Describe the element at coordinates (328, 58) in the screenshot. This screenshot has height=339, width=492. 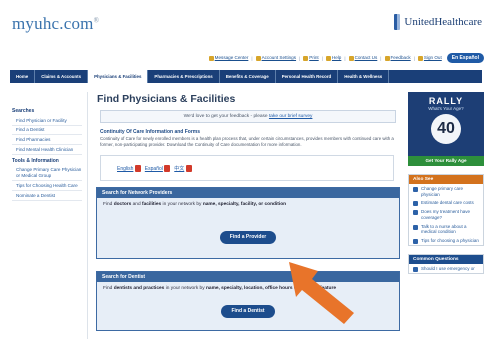
I see `help-icon` at that location.